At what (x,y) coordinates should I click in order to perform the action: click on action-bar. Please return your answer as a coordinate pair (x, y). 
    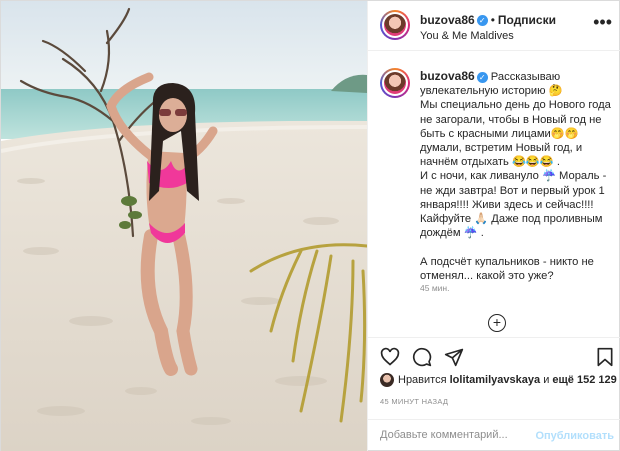
    Looking at the image, I should click on (494, 355).